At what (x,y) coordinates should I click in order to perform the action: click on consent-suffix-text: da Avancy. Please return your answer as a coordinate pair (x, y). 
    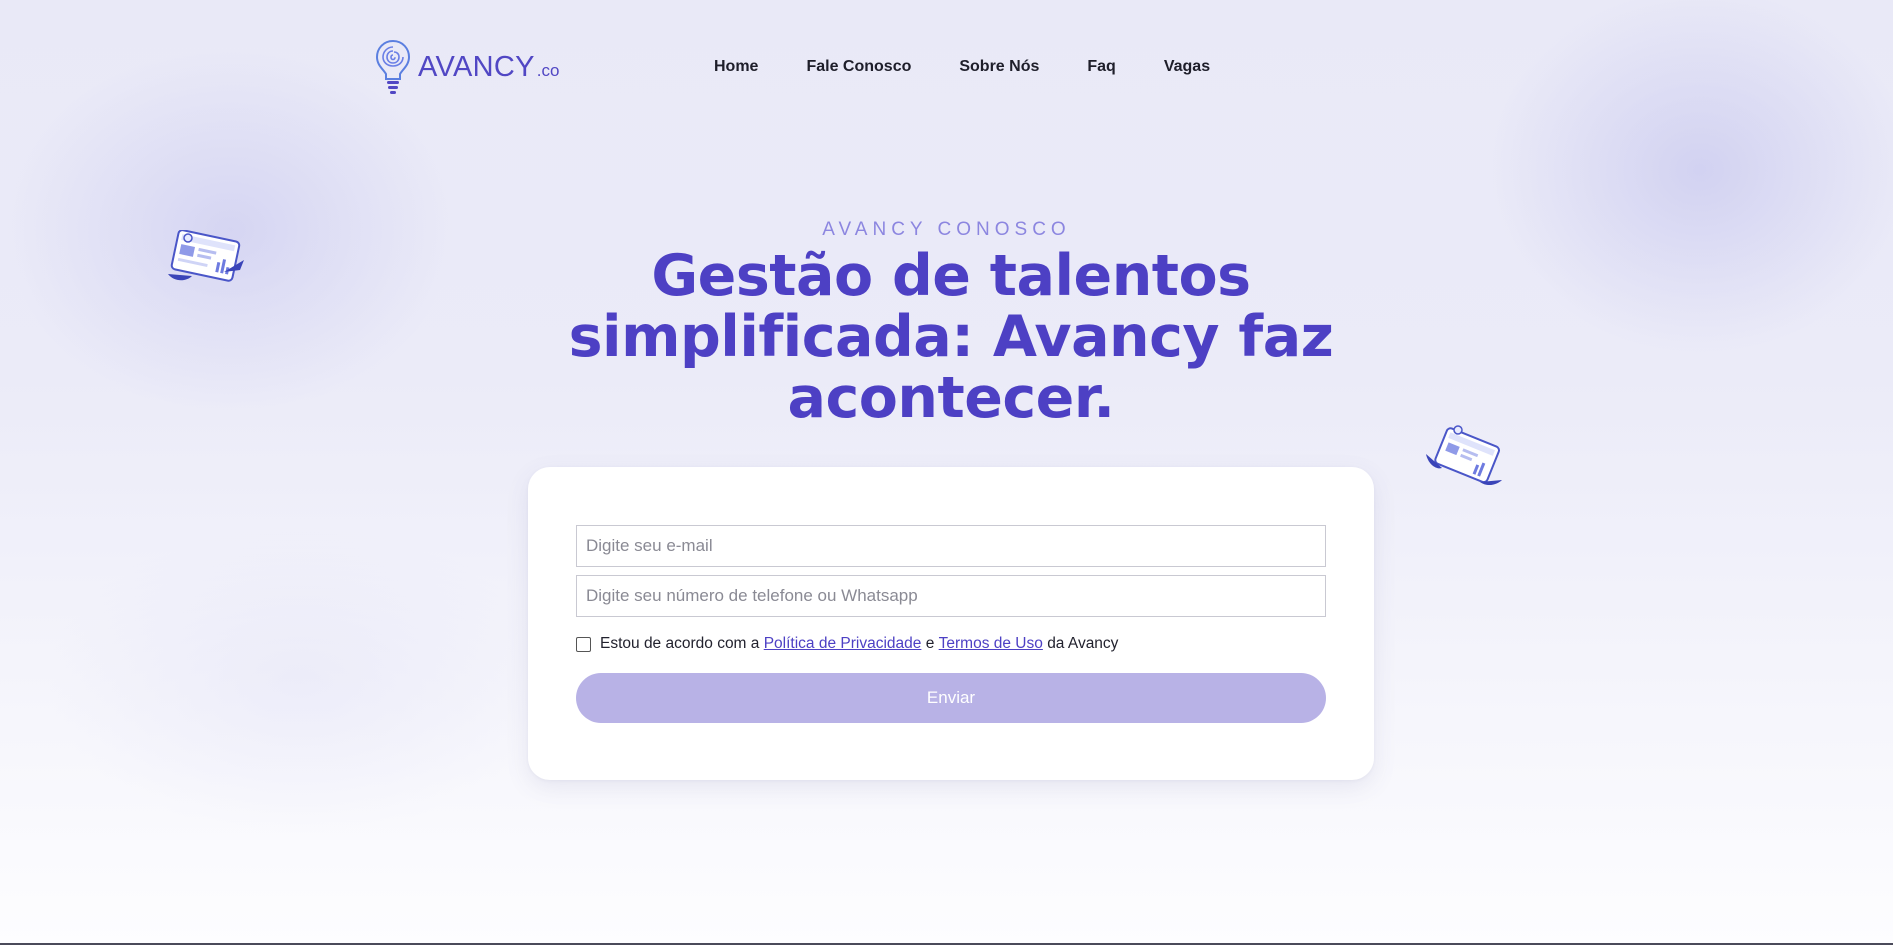
    Looking at the image, I should click on (1083, 643).